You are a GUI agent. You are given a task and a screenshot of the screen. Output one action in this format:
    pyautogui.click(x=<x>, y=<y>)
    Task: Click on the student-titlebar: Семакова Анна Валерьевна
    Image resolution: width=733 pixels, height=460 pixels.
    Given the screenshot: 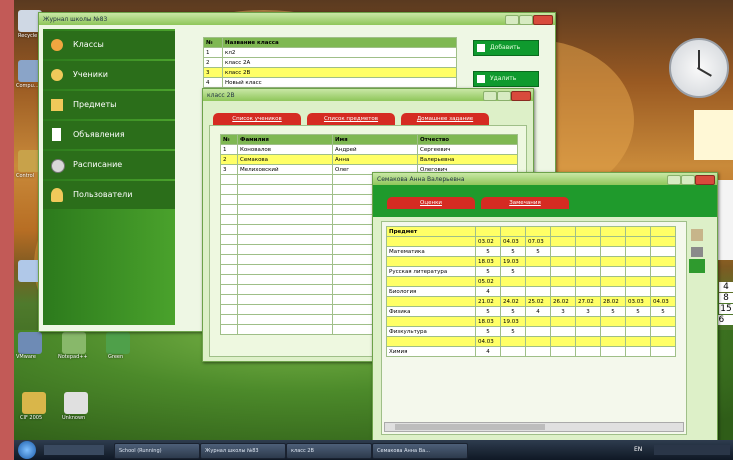 What is the action you would take?
    pyautogui.click(x=545, y=179)
    